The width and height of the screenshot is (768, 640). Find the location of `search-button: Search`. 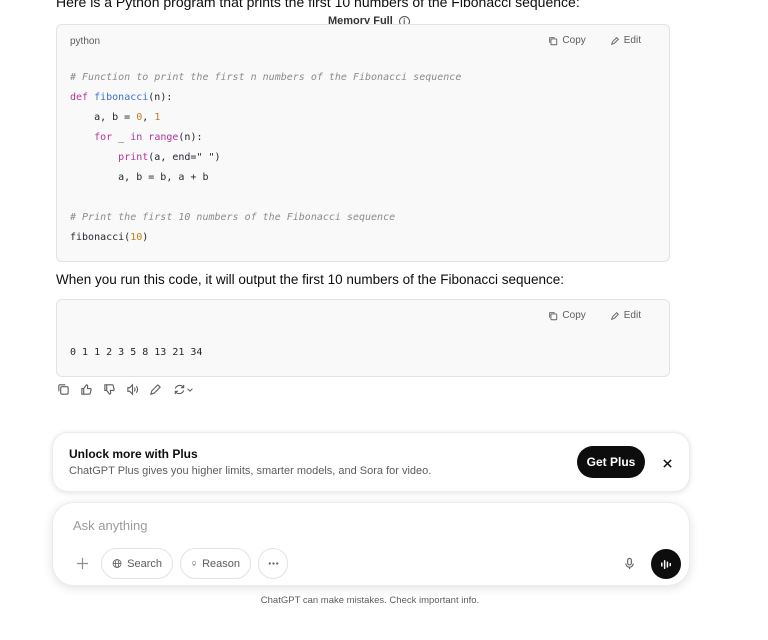

search-button: Search is located at coordinates (137, 563).